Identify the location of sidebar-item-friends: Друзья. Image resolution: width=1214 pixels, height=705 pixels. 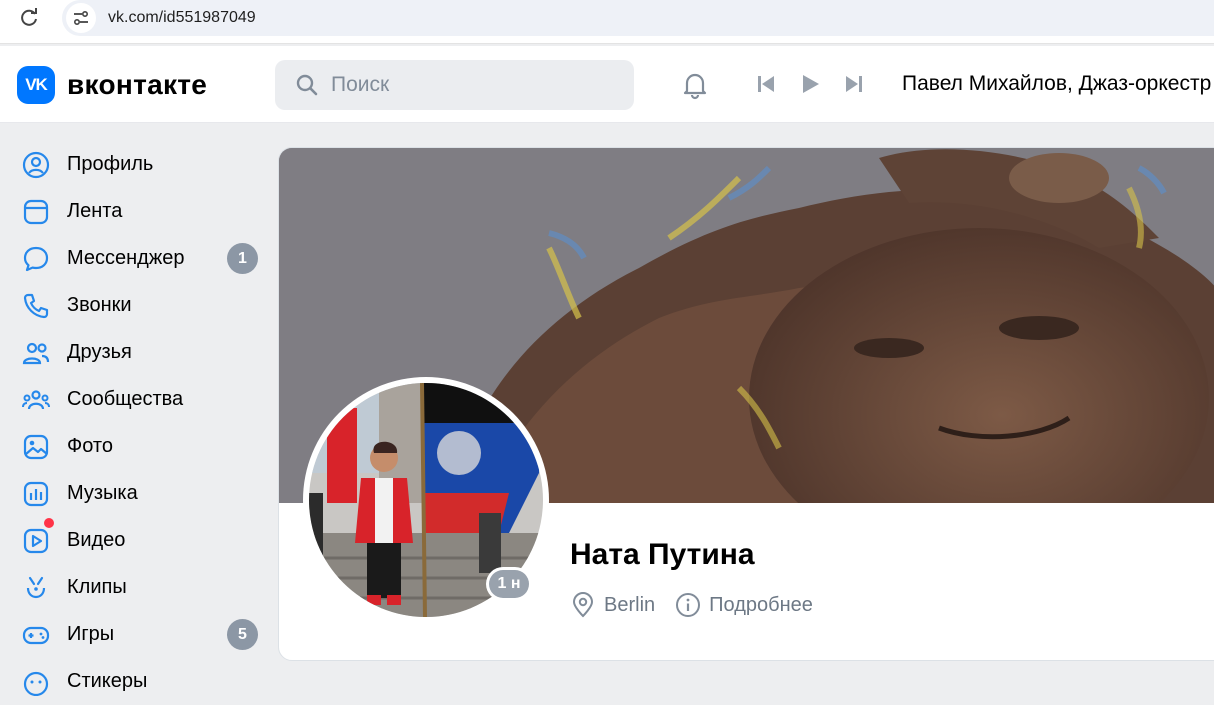
(135, 352).